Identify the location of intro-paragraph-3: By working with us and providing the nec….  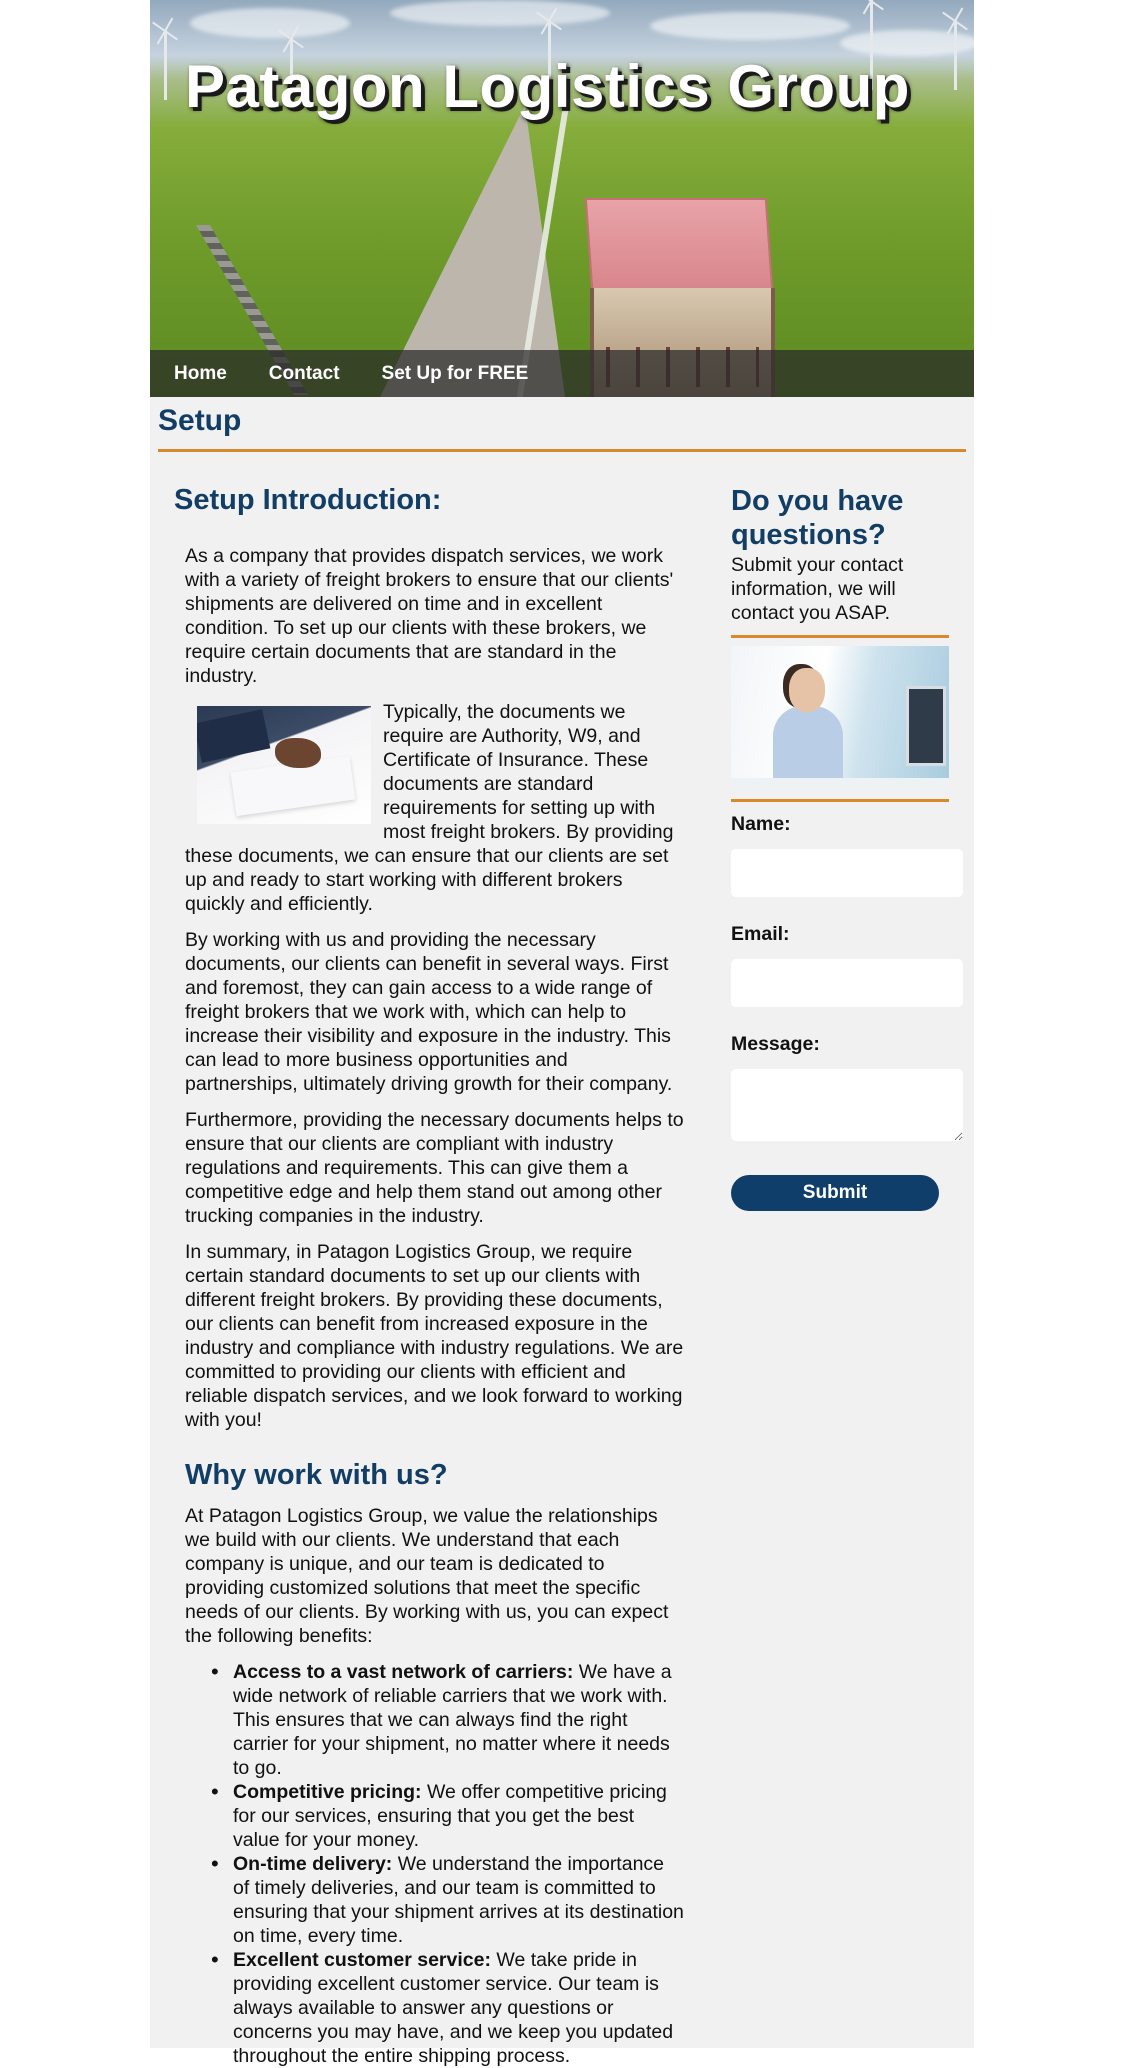
(429, 1012).